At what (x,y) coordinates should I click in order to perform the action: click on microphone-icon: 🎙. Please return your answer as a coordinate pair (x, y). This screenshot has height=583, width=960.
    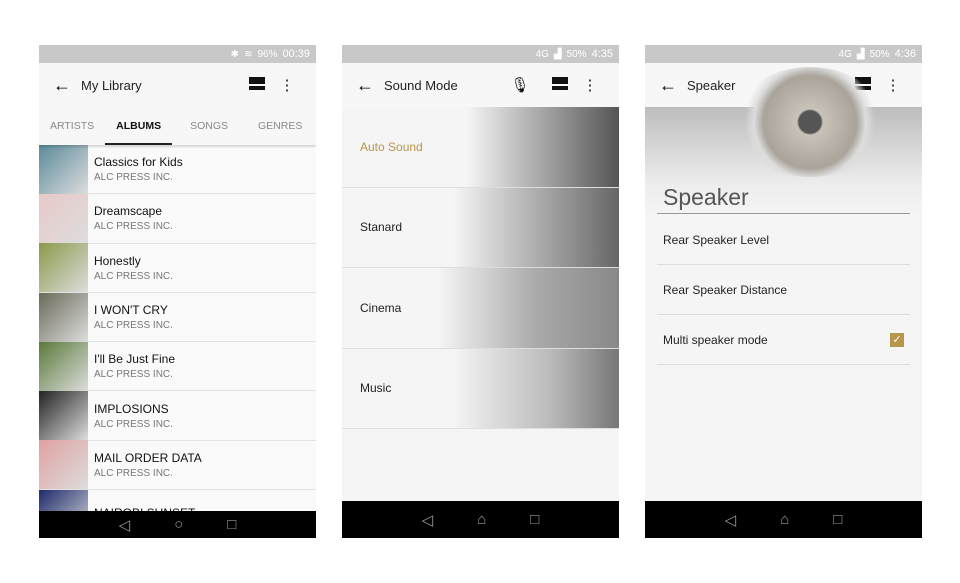
    Looking at the image, I should click on (520, 85).